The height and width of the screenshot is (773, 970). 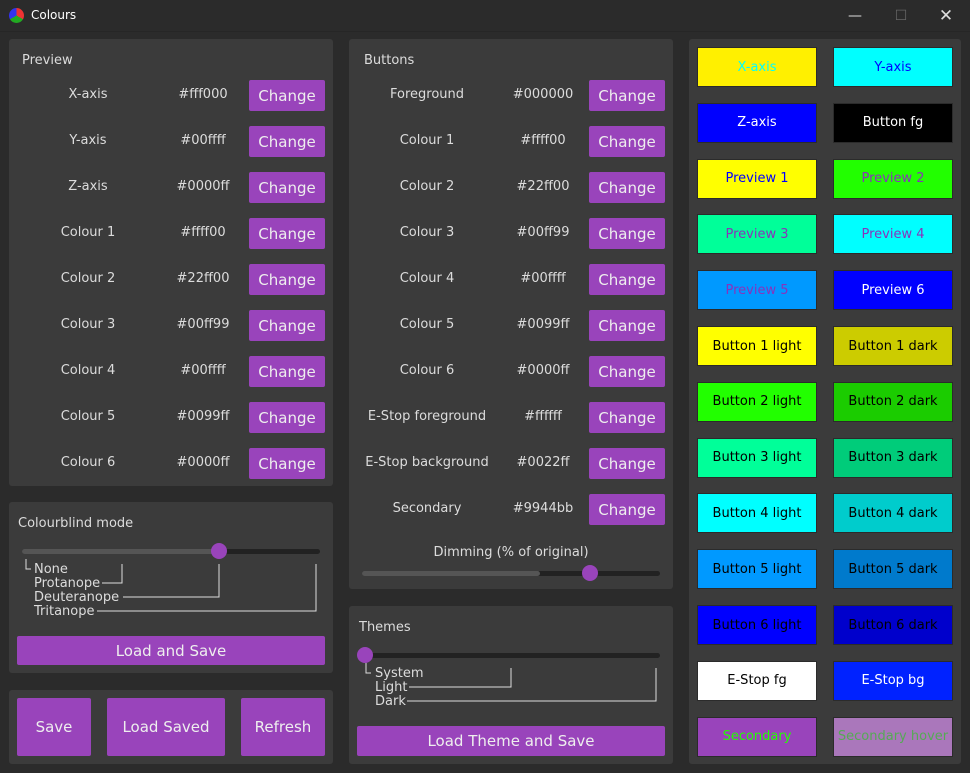 I want to click on swatch-button-2-dark: Button 2 dark, so click(x=893, y=401).